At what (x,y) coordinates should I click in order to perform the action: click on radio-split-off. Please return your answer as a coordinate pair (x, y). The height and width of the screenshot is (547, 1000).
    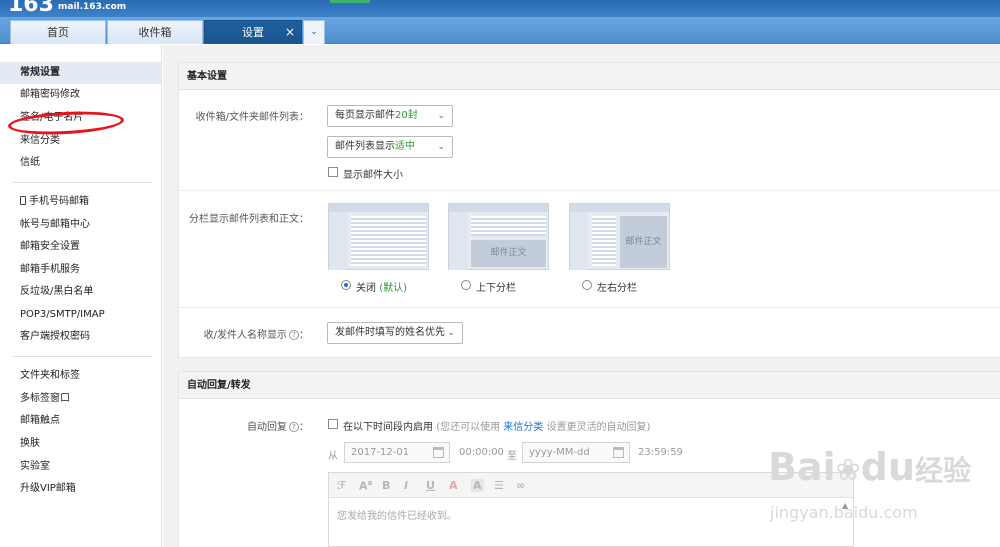
    Looking at the image, I should click on (346, 285).